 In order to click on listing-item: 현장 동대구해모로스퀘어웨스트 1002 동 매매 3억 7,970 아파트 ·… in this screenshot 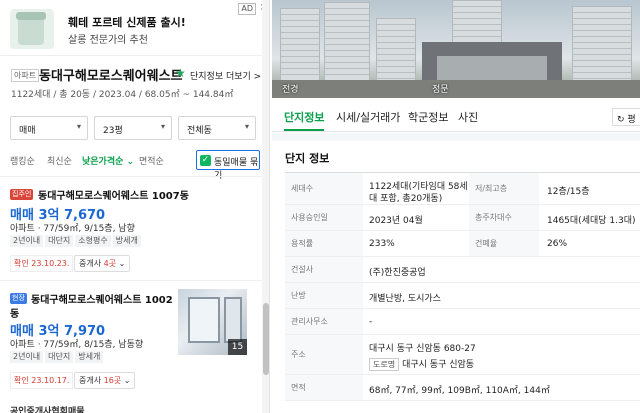, I will do `click(131, 335)`.